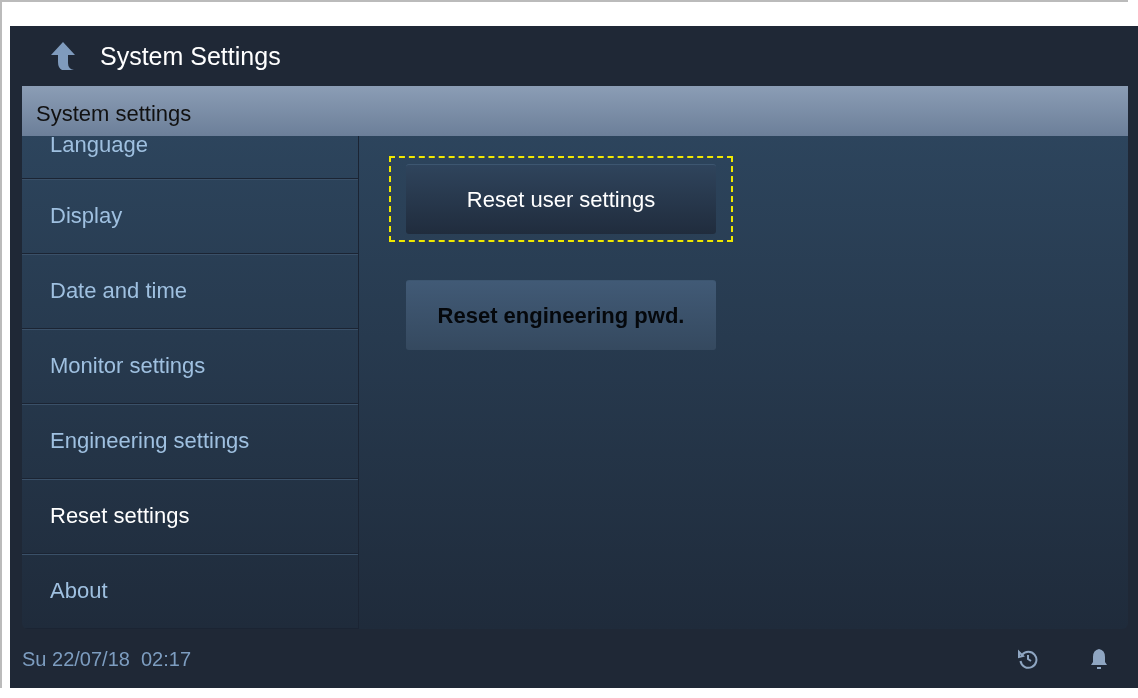 The width and height of the screenshot is (1138, 698). I want to click on date-time: Su 22/07/18 02:17, so click(107, 659).